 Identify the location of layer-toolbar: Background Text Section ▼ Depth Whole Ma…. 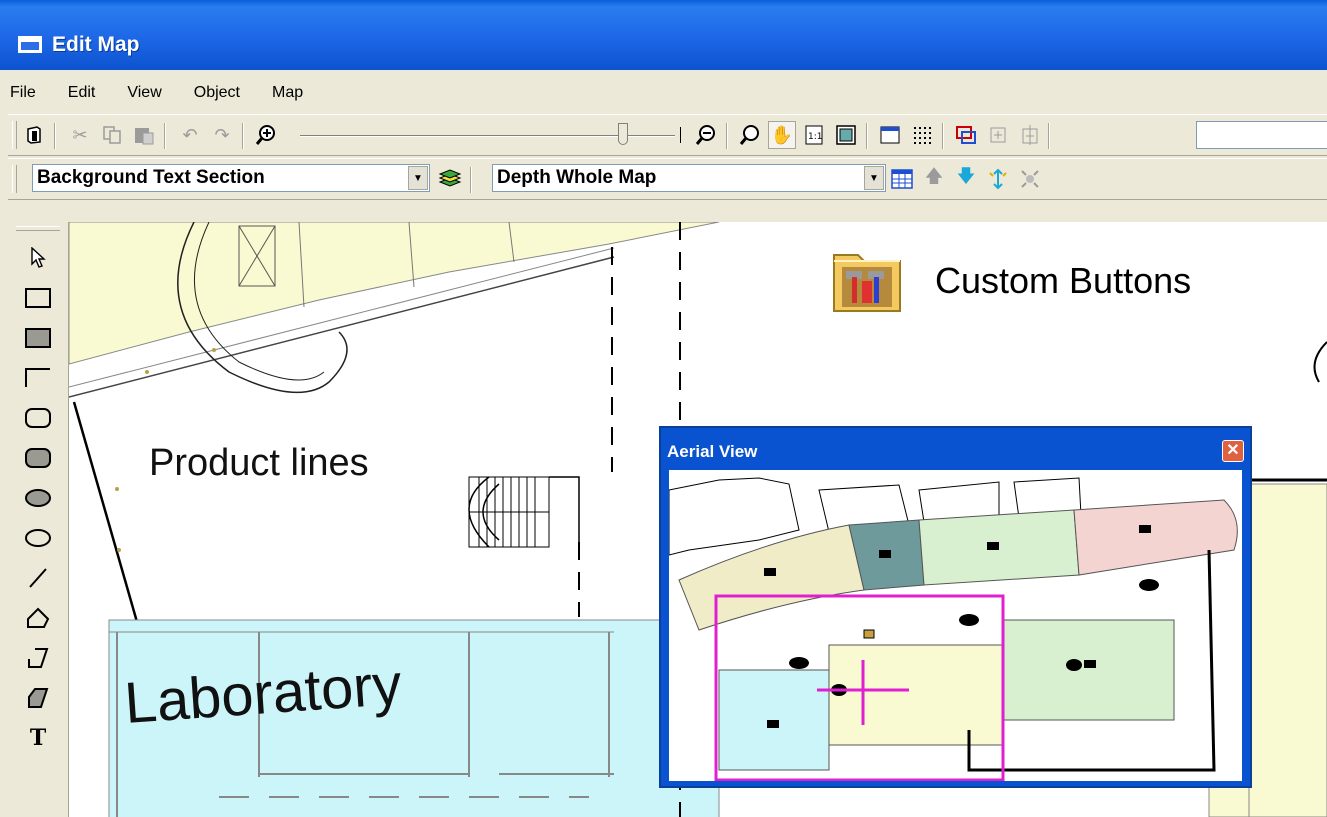
(667, 179).